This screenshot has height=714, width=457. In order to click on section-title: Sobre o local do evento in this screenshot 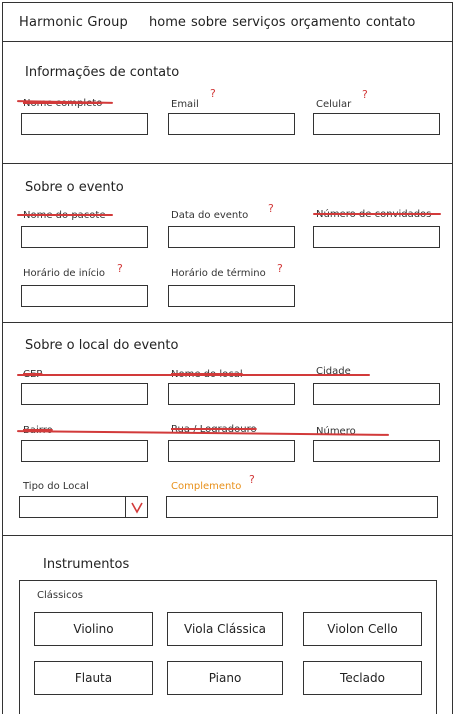, I will do `click(102, 345)`.